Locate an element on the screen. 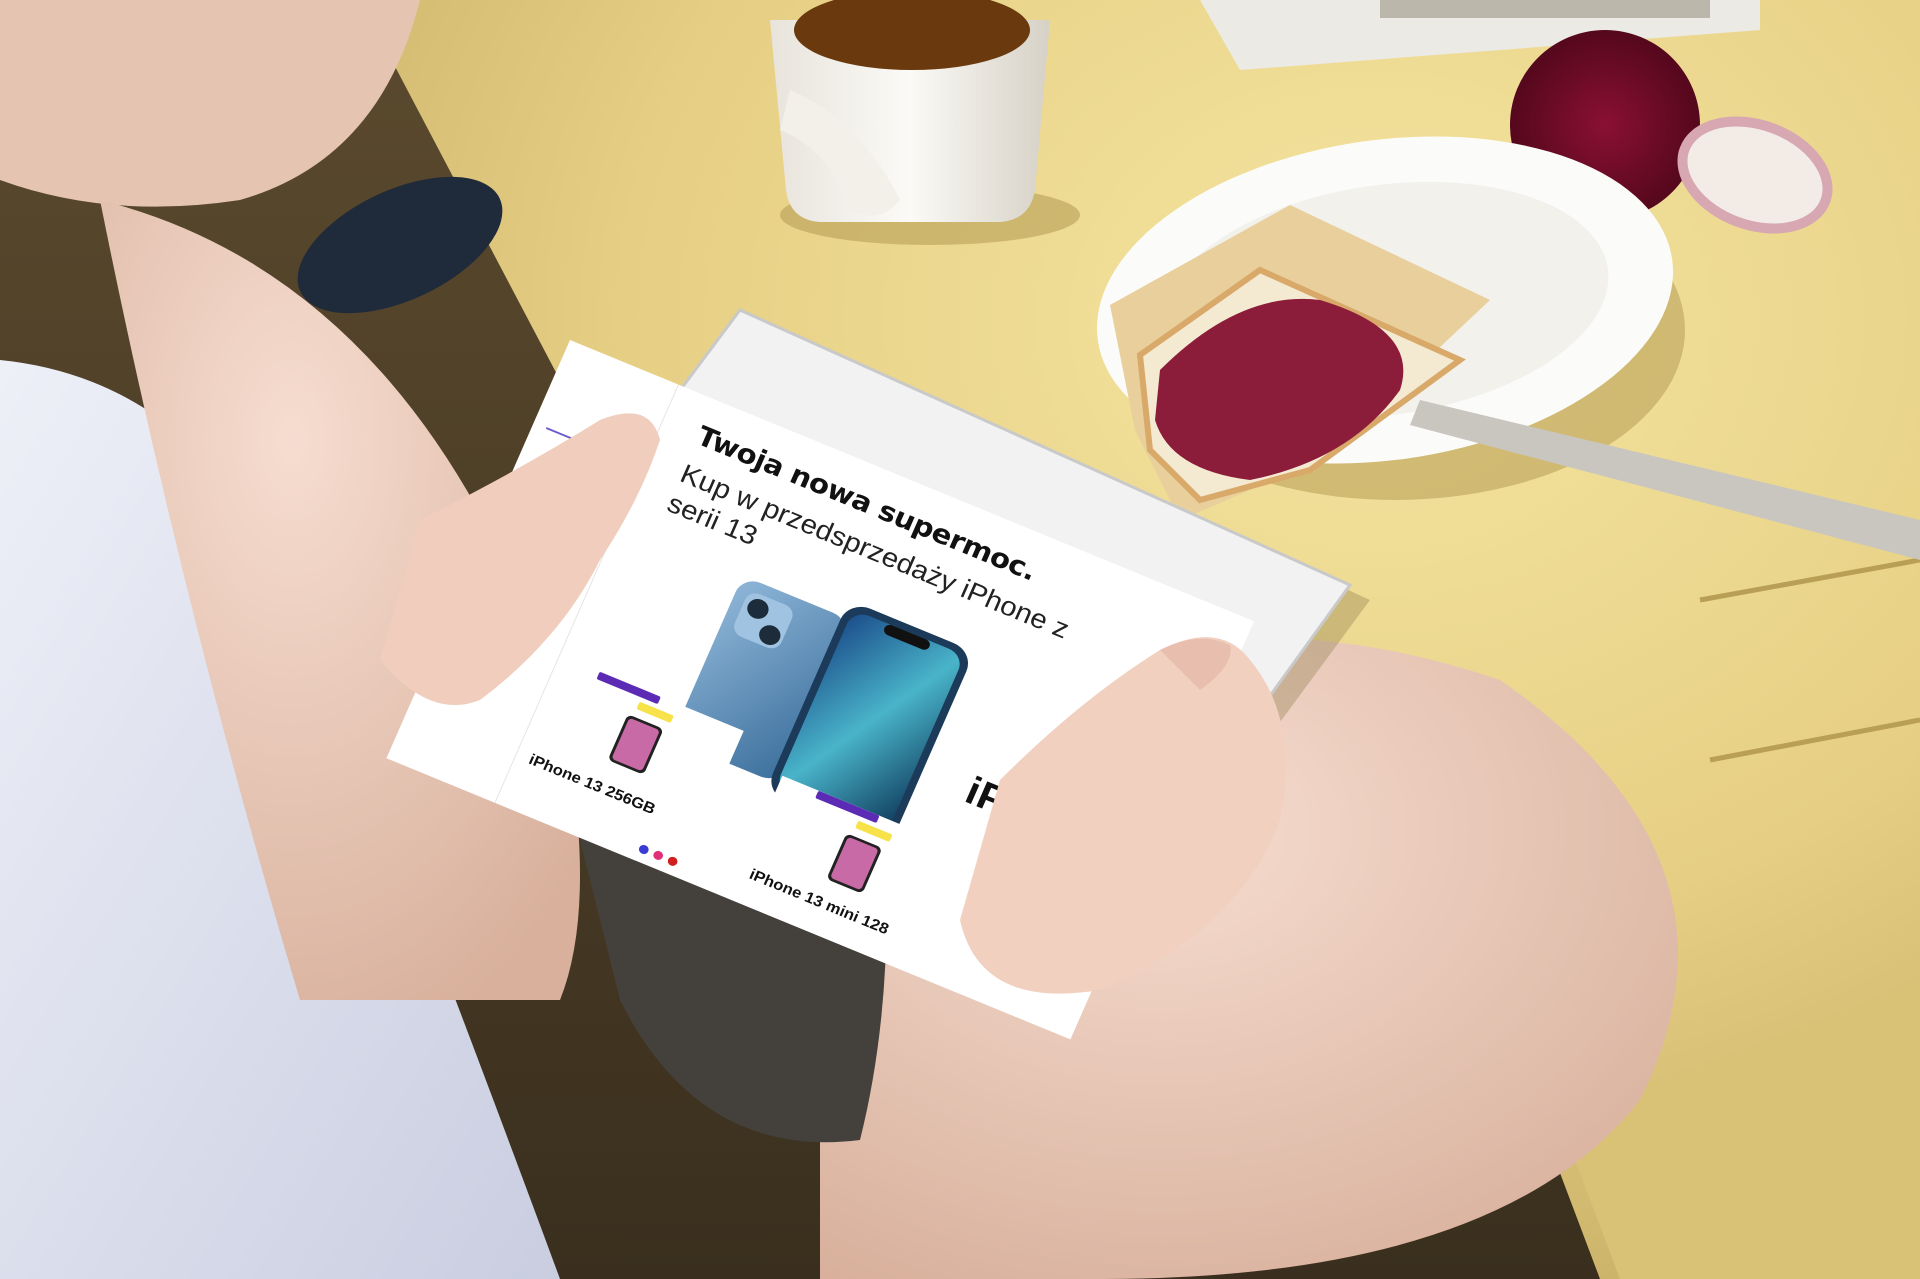  color-swatch-pink is located at coordinates (658, 855).